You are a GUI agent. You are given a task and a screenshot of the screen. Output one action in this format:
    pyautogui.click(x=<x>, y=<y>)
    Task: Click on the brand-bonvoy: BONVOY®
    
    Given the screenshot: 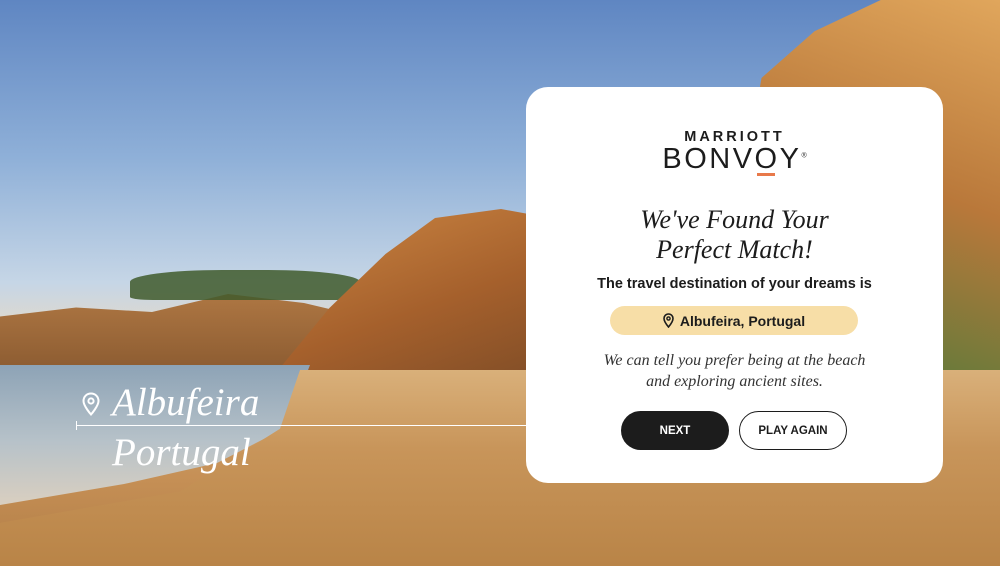 What is the action you would take?
    pyautogui.click(x=734, y=159)
    